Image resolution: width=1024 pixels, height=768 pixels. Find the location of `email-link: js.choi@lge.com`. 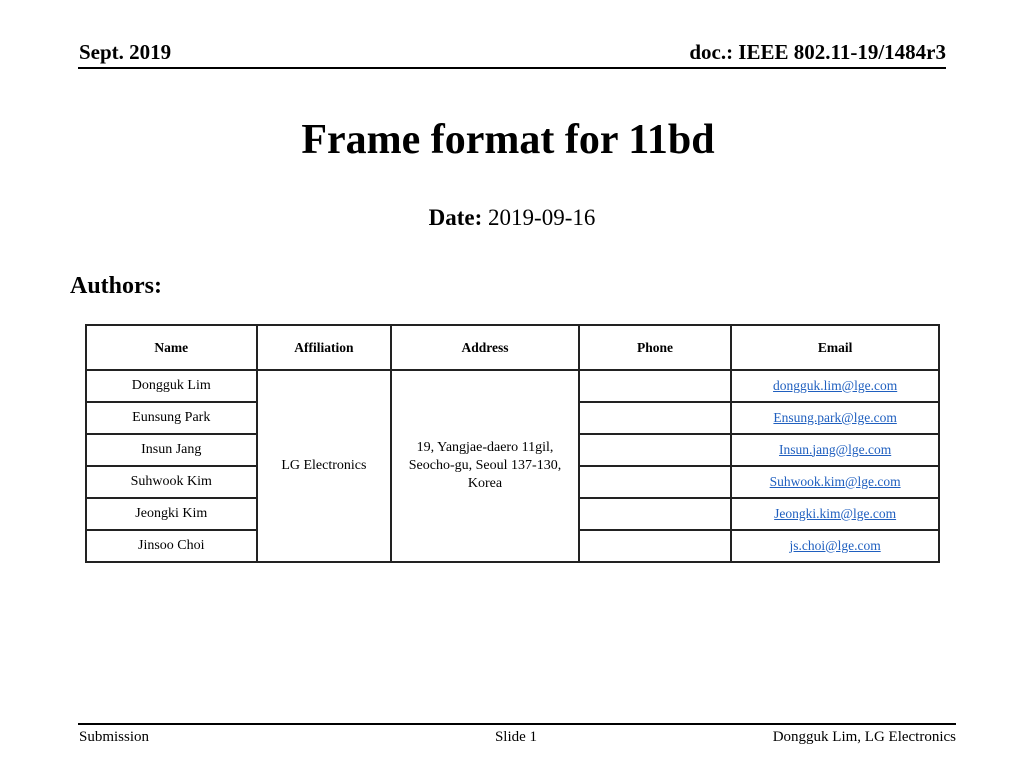

email-link: js.choi@lge.com is located at coordinates (835, 545).